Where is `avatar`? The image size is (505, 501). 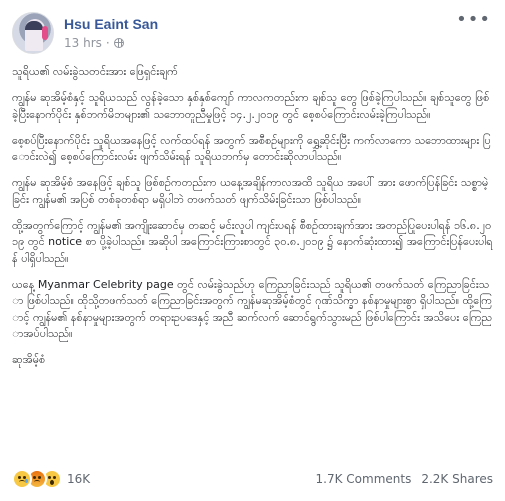
avatar is located at coordinates (33, 33).